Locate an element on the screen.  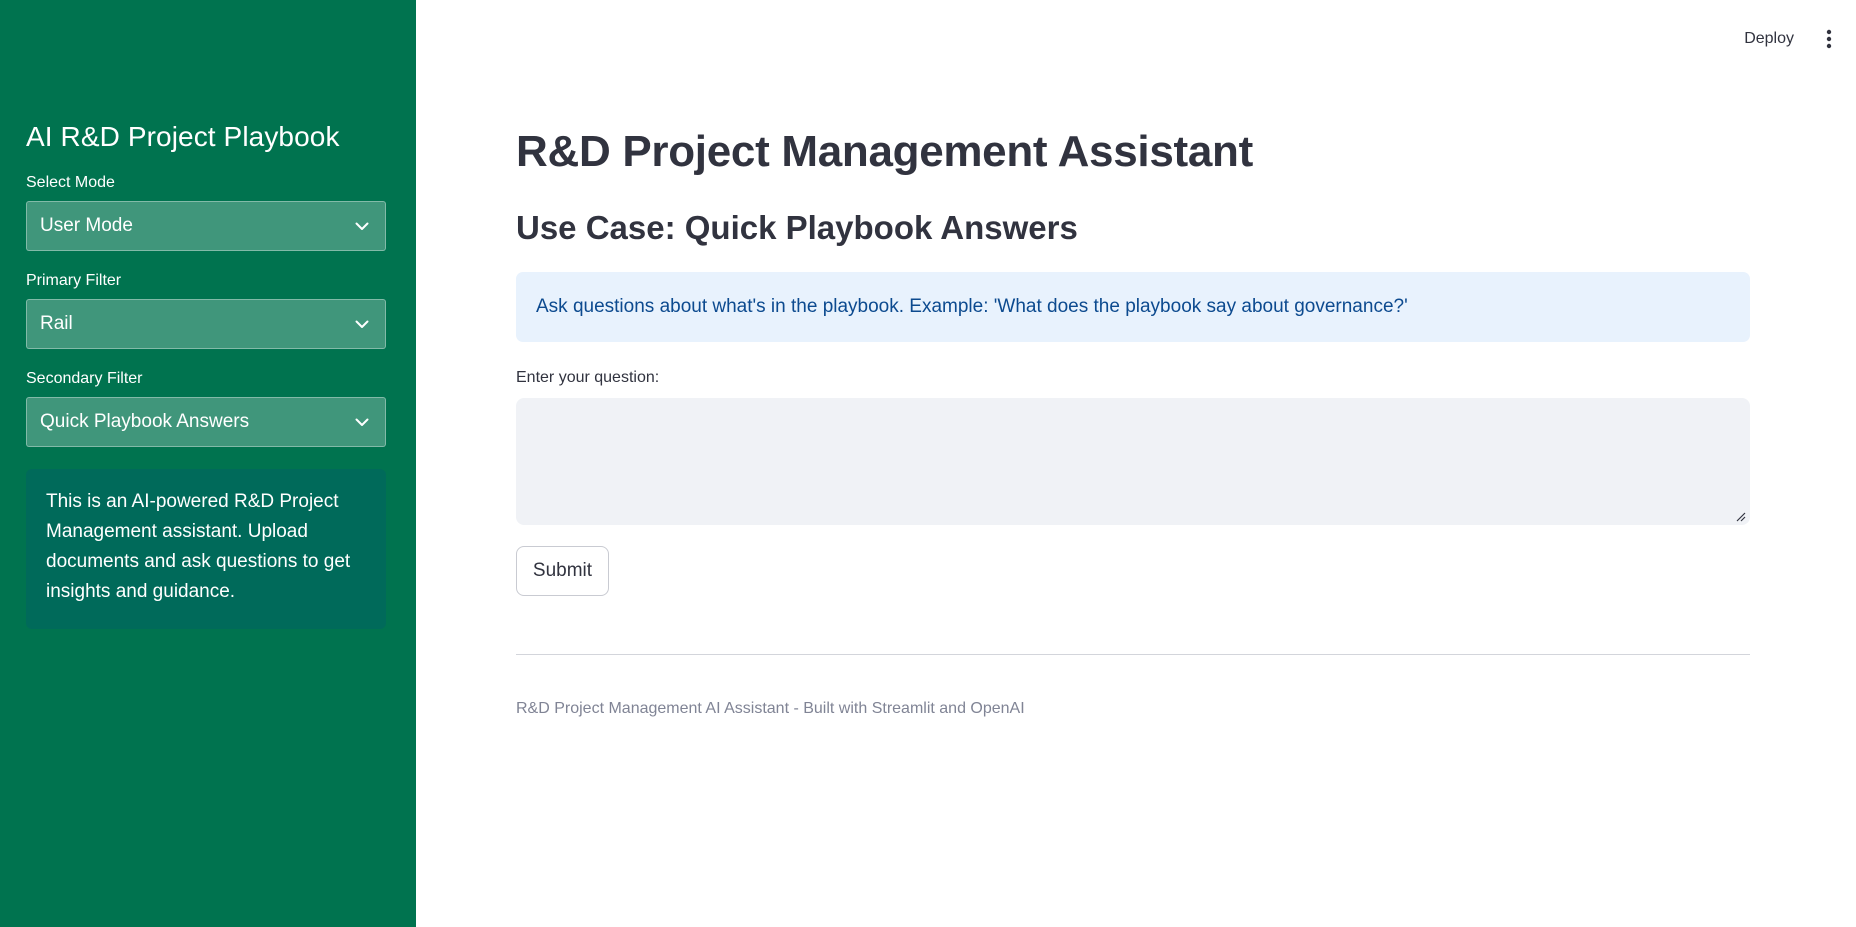
deploy-button: Deploy is located at coordinates (1769, 39).